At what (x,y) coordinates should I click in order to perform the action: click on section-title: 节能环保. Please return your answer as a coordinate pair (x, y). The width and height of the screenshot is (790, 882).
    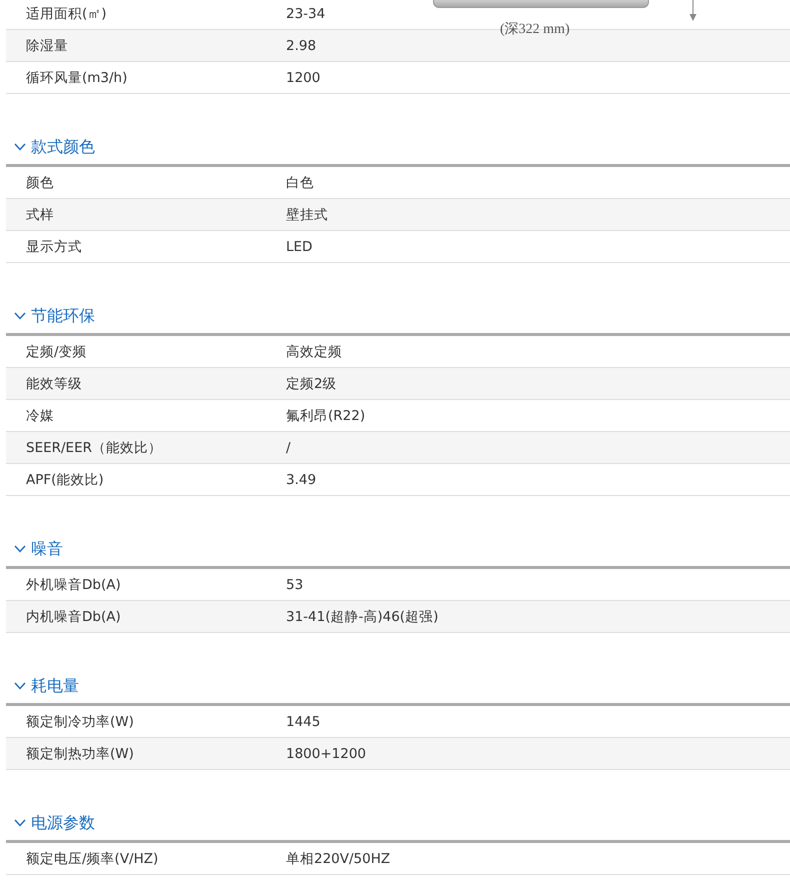
    Looking at the image, I should click on (63, 316).